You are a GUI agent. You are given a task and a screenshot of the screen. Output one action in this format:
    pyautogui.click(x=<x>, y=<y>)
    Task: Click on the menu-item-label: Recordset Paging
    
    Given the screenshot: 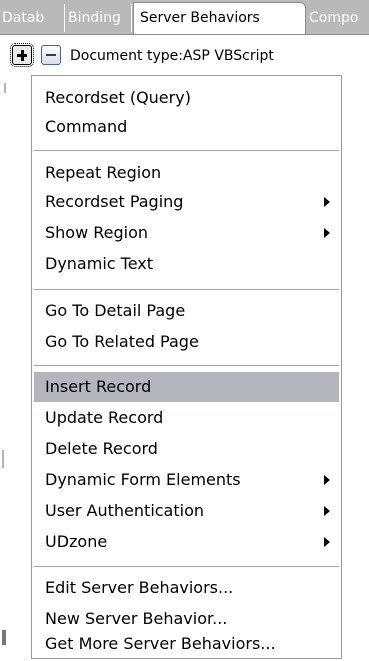 What is the action you would take?
    pyautogui.click(x=114, y=201)
    